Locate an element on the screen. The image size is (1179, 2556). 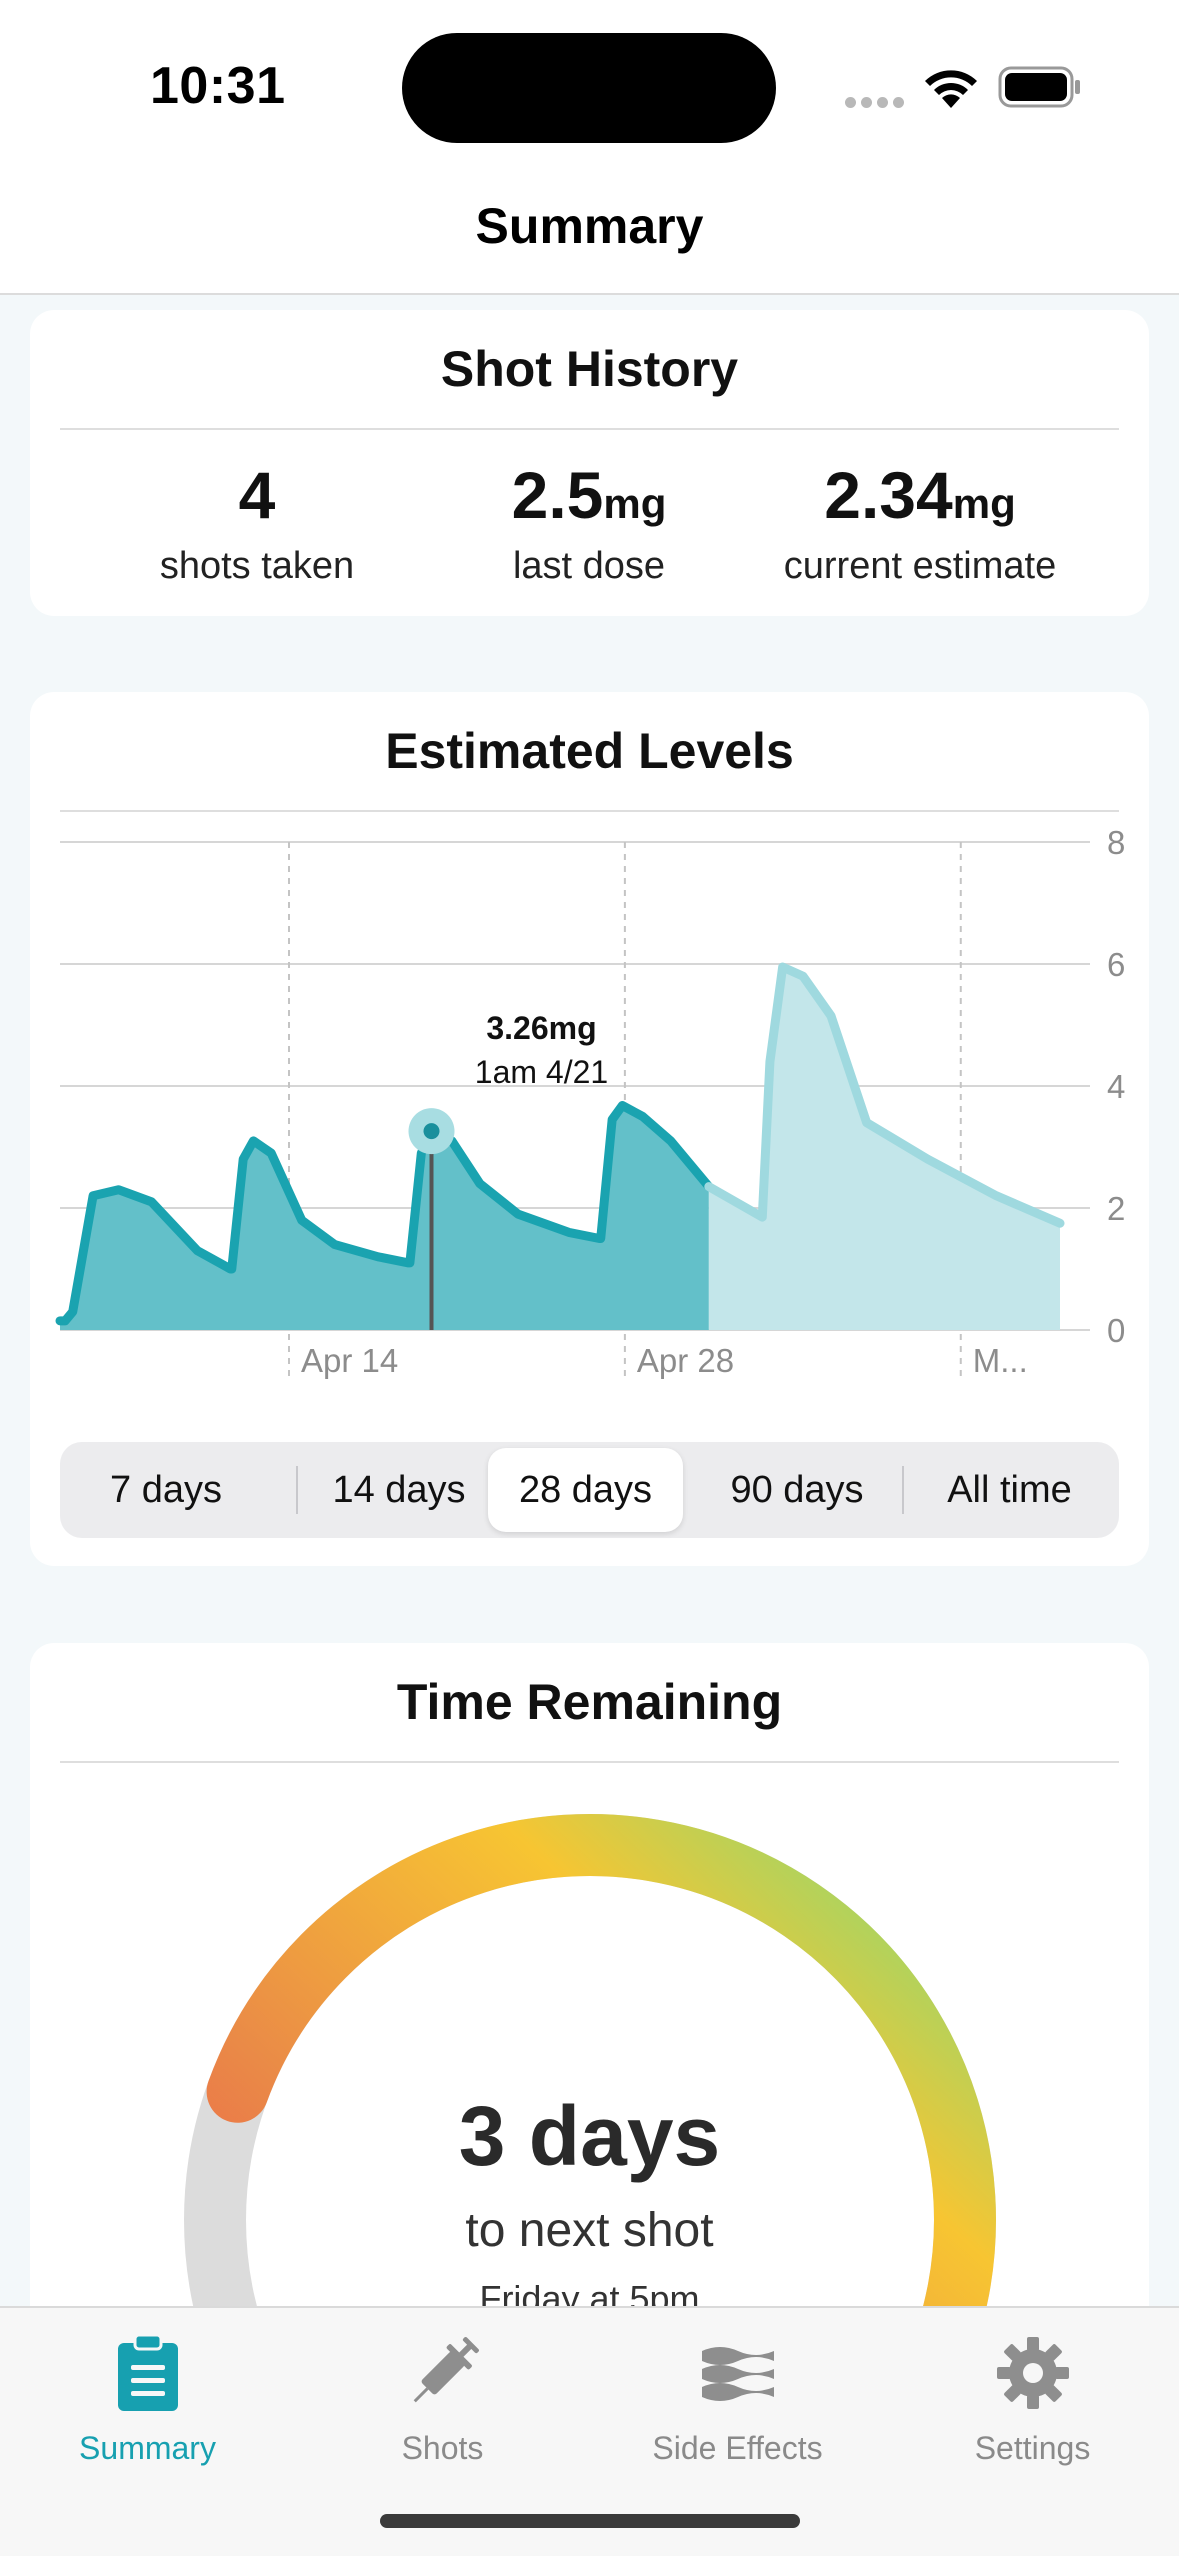
selection-point is located at coordinates (431, 1131).